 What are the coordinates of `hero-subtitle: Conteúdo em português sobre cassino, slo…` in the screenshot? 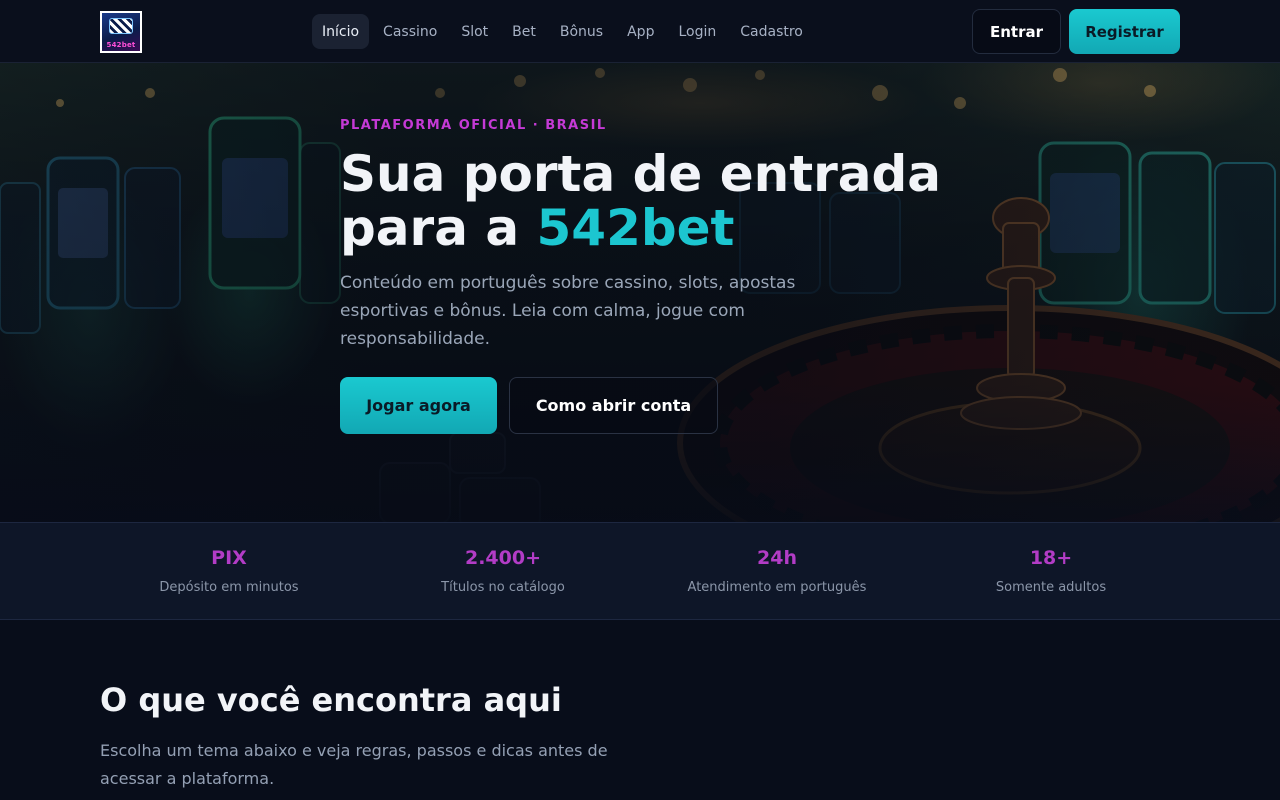 It's located at (568, 311).